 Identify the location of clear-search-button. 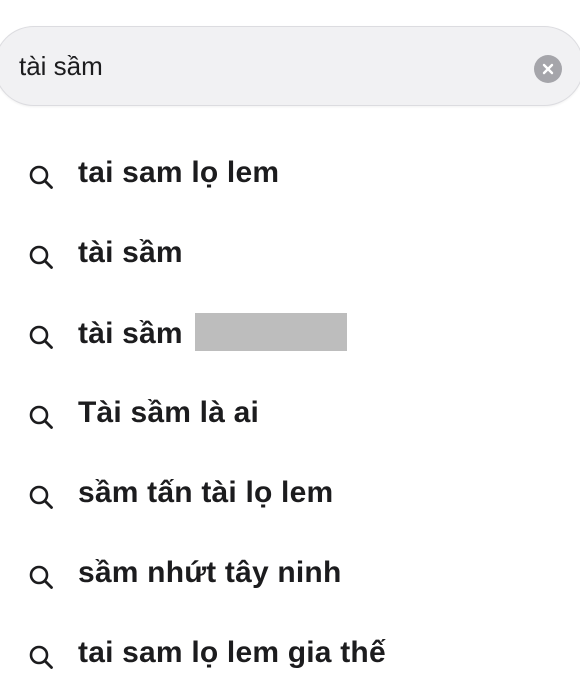
(548, 69).